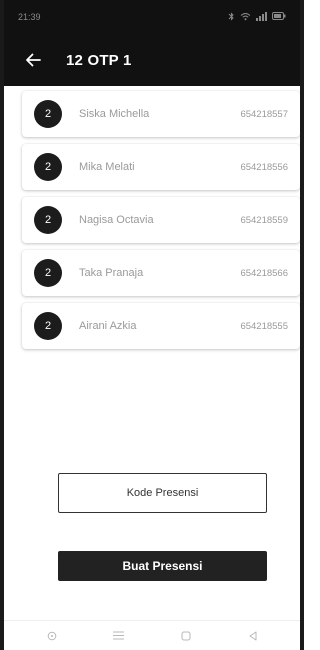 Image resolution: width=320 pixels, height=650 pixels. I want to click on battery-icon, so click(279, 17).